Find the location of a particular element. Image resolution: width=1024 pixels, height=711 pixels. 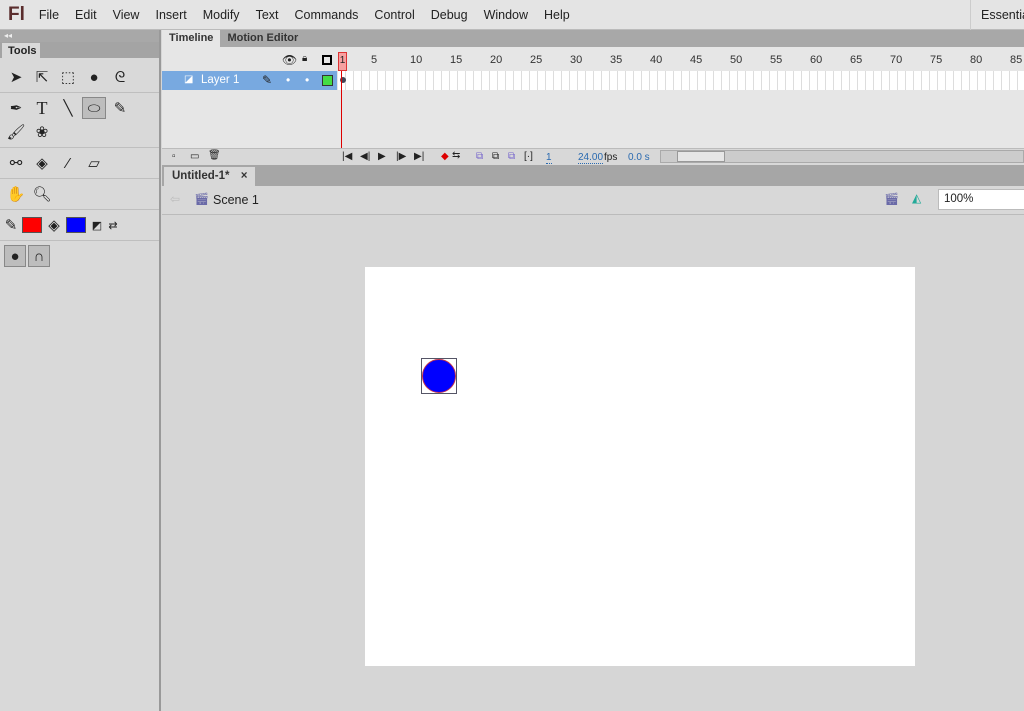

flash-logo: Fl is located at coordinates (16, 14).